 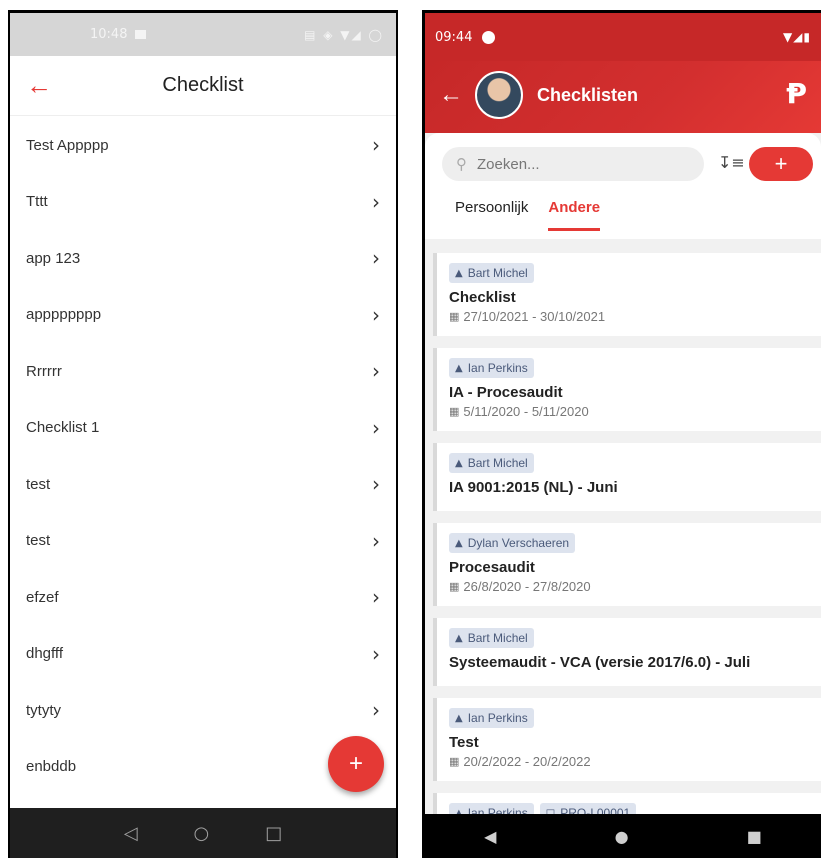 What do you see at coordinates (623, 37) in the screenshot?
I see `status-bar: 09:44 ▼◢▮` at bounding box center [623, 37].